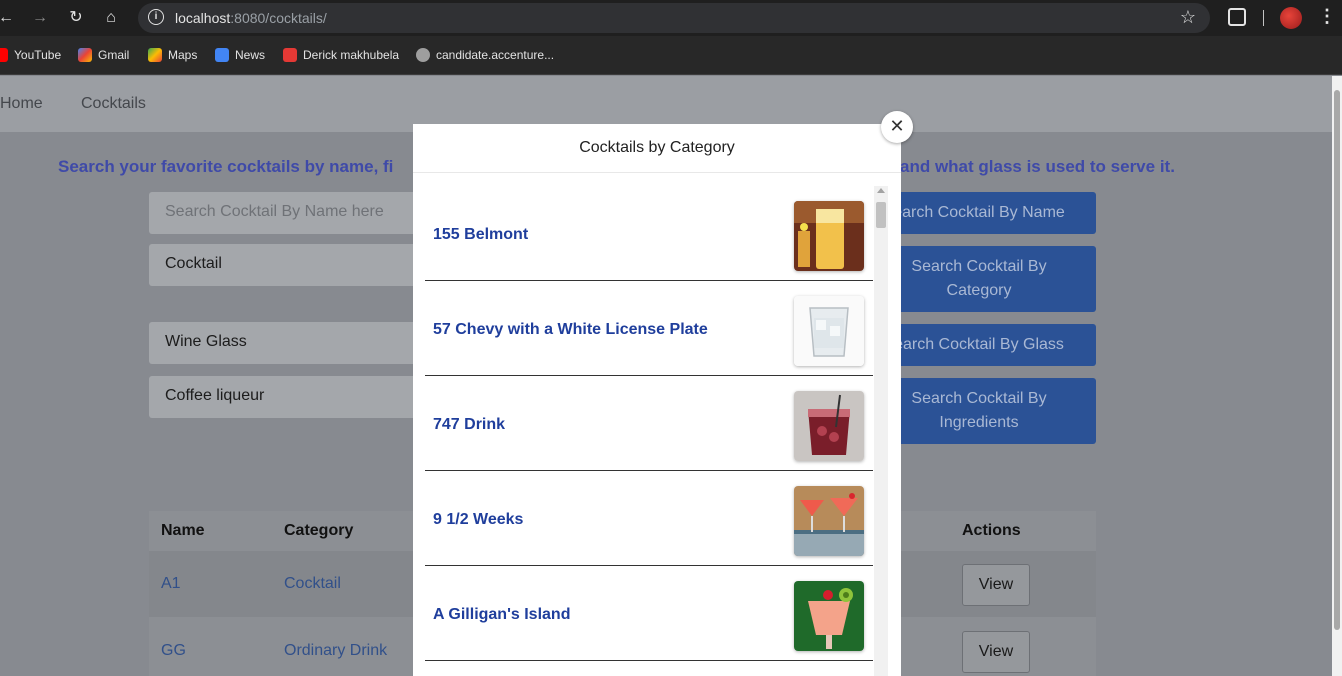 The height and width of the screenshot is (676, 1342). Describe the element at coordinates (203, 18) in the screenshot. I see `url-host: localhost` at that location.